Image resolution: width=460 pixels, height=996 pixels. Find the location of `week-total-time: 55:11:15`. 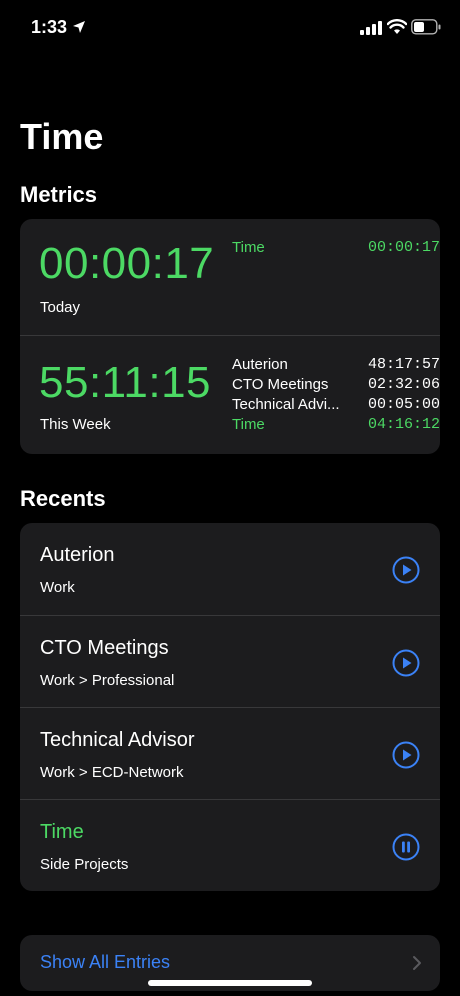

week-total-time: 55:11:15 is located at coordinates (125, 382).